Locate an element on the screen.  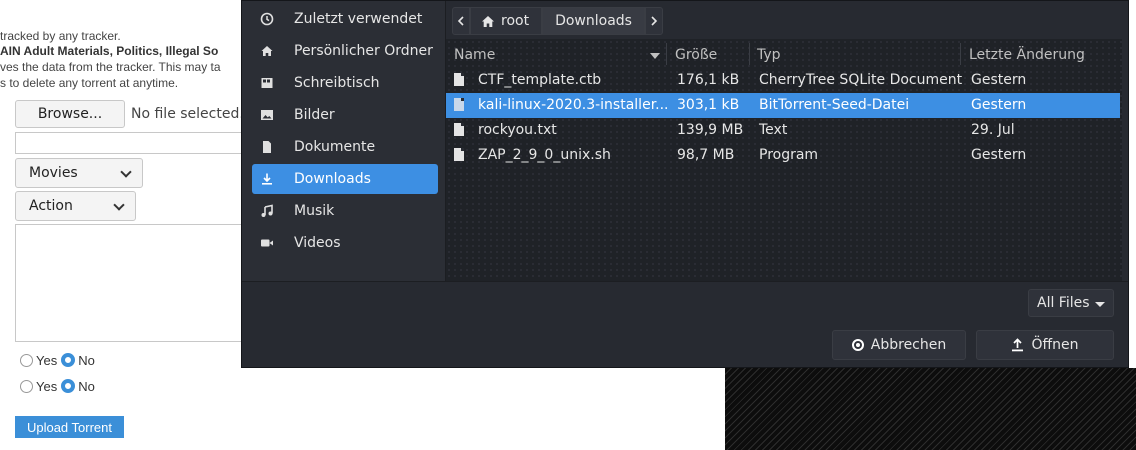
sidebar-item-recent: Zuletzt verwendet is located at coordinates (345, 19).